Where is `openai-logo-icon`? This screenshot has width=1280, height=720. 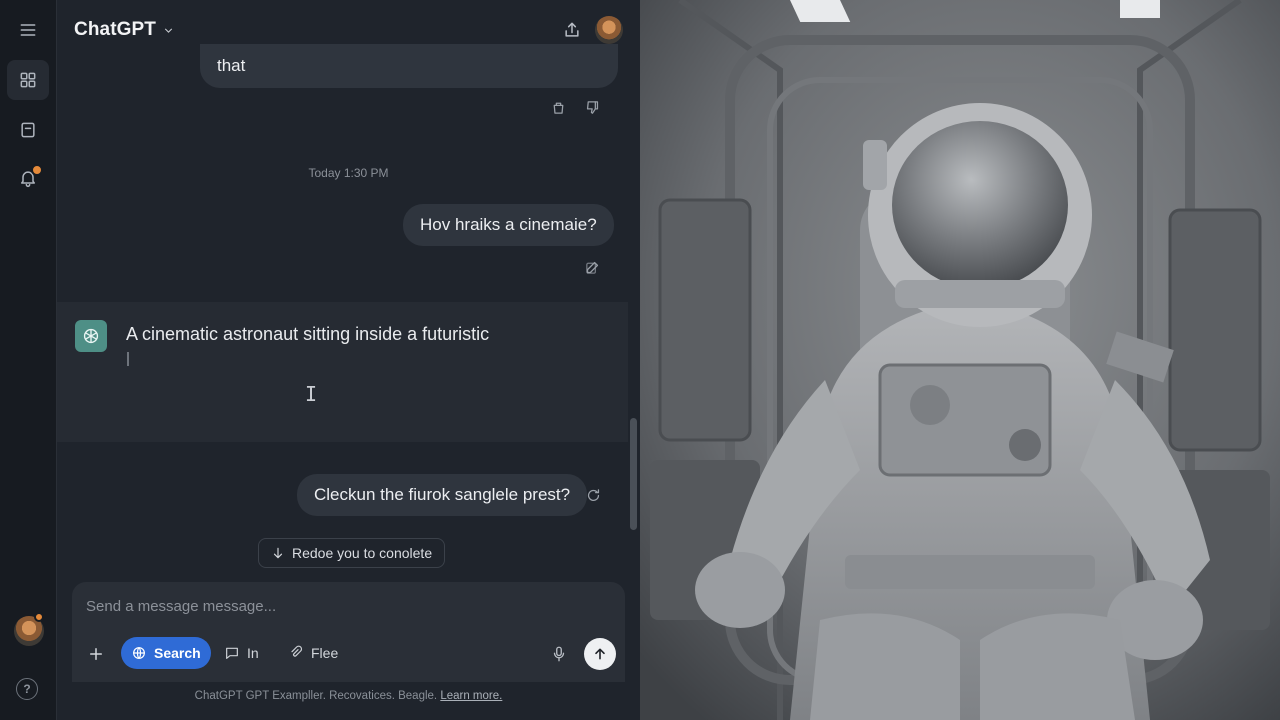 openai-logo-icon is located at coordinates (91, 336).